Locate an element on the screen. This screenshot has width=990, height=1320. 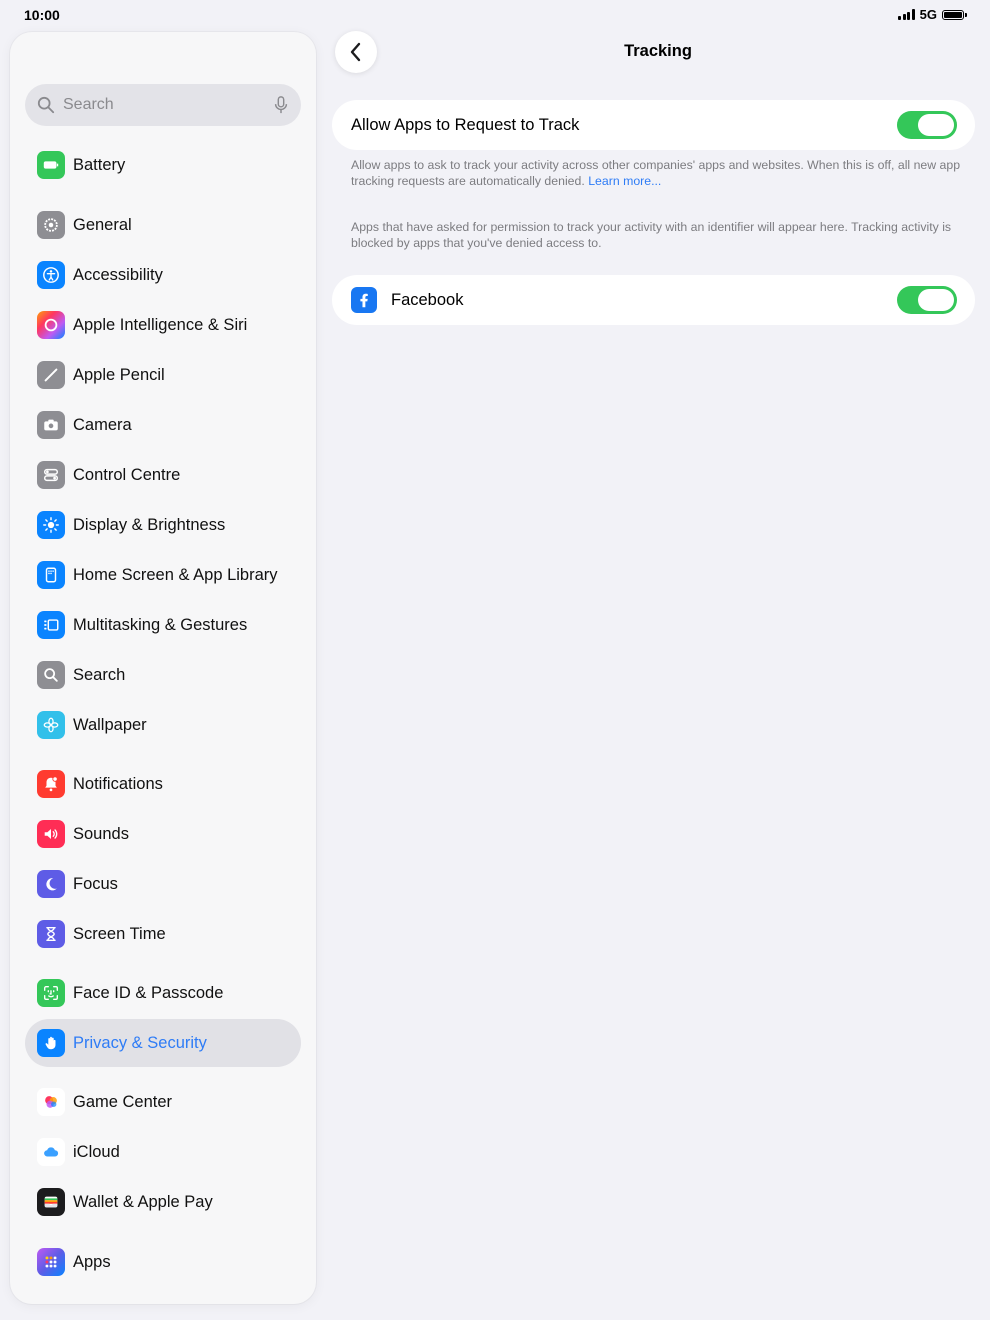
sidebar-item-face-id: Face ID & Passcode is located at coordinates (163, 993).